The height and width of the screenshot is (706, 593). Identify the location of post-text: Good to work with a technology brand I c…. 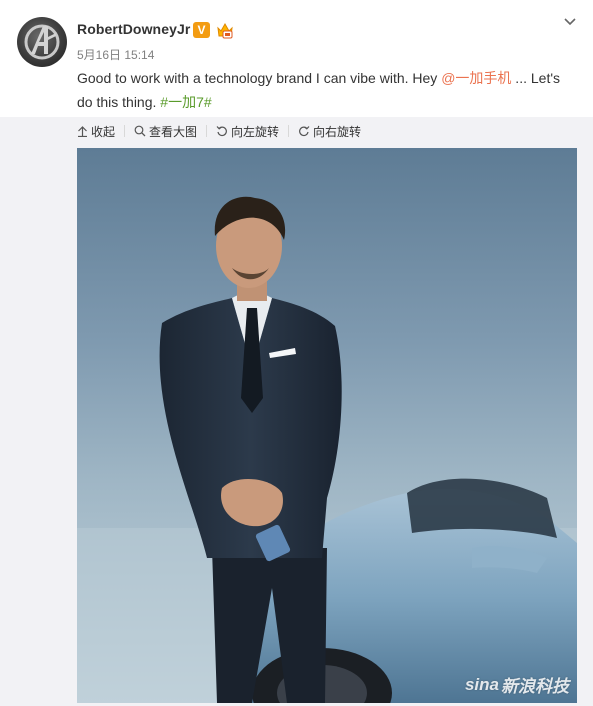
(327, 90).